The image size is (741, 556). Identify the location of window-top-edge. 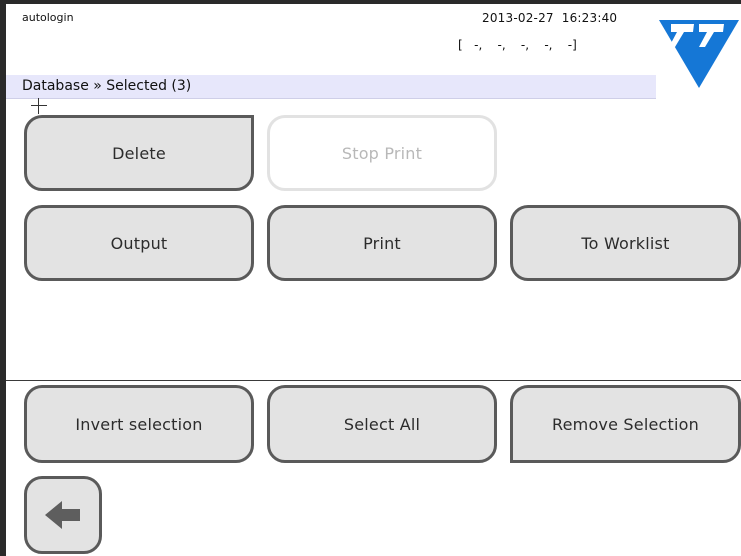
(370, 2).